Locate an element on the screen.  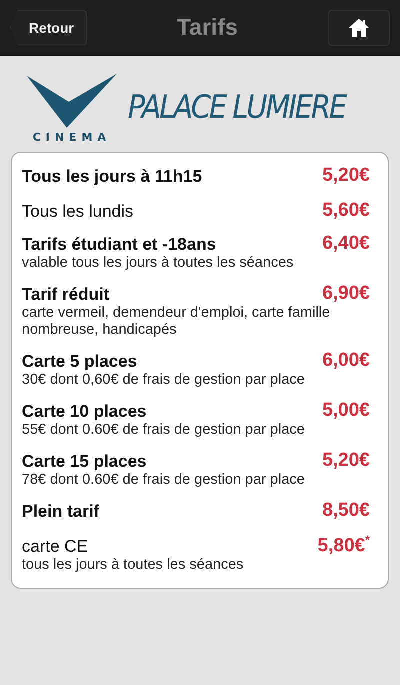
rate-label: Carte 10 places is located at coordinates (84, 412).